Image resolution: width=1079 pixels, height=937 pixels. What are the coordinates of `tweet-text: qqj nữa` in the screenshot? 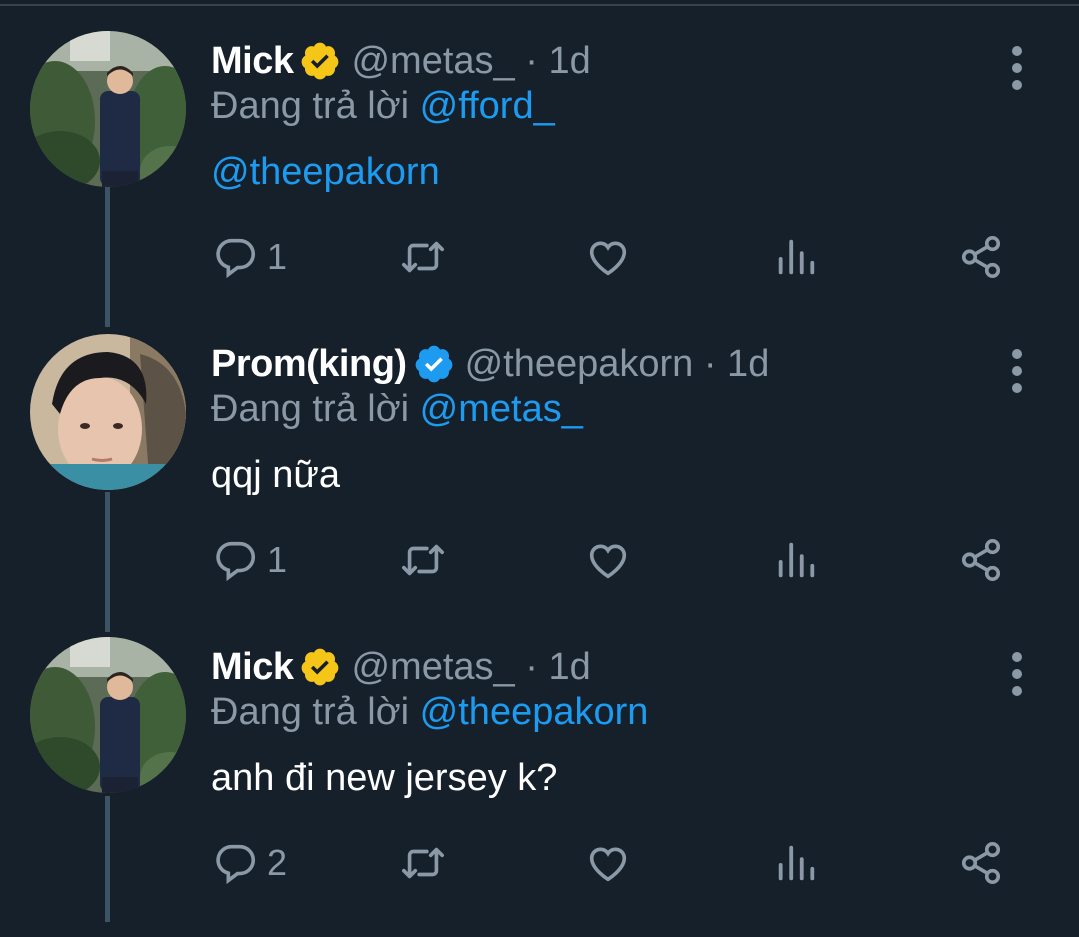 It's located at (275, 475).